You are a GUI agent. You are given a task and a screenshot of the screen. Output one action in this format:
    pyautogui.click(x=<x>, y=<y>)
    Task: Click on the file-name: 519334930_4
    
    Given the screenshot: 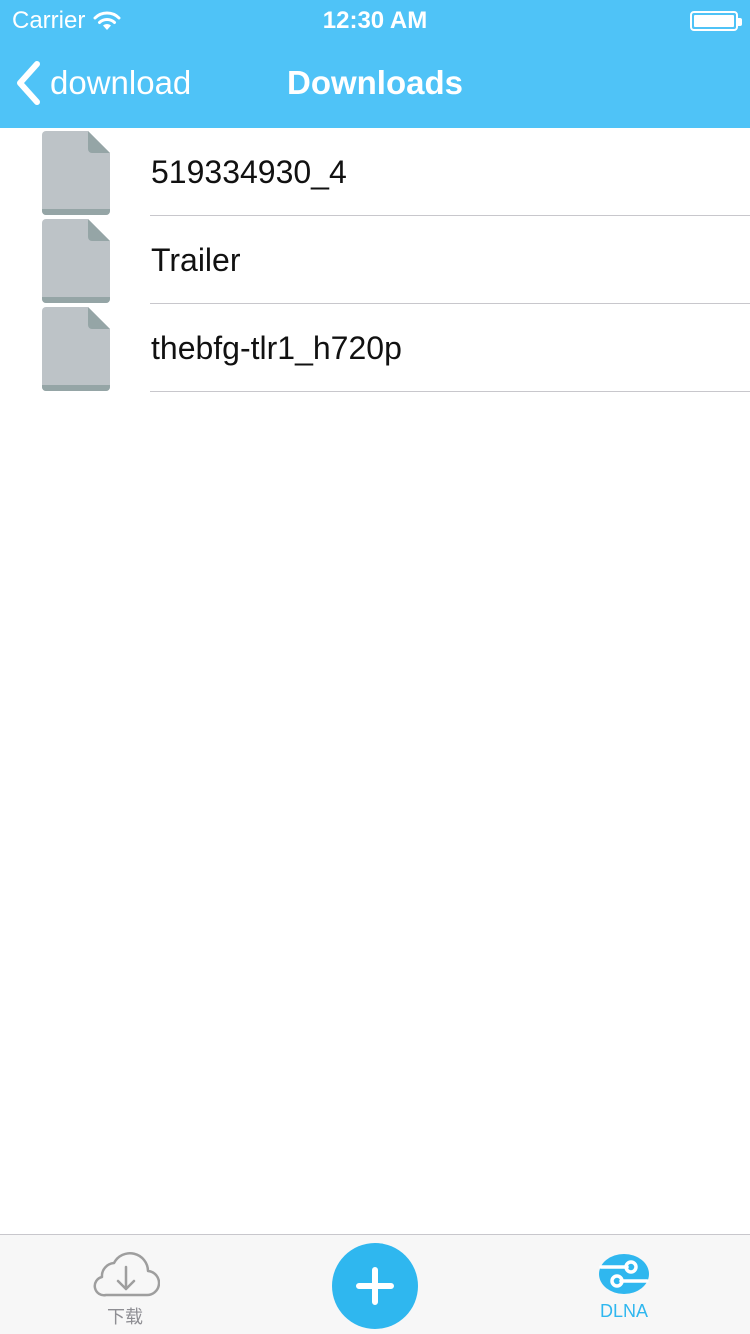 What is the action you would take?
    pyautogui.click(x=249, y=172)
    